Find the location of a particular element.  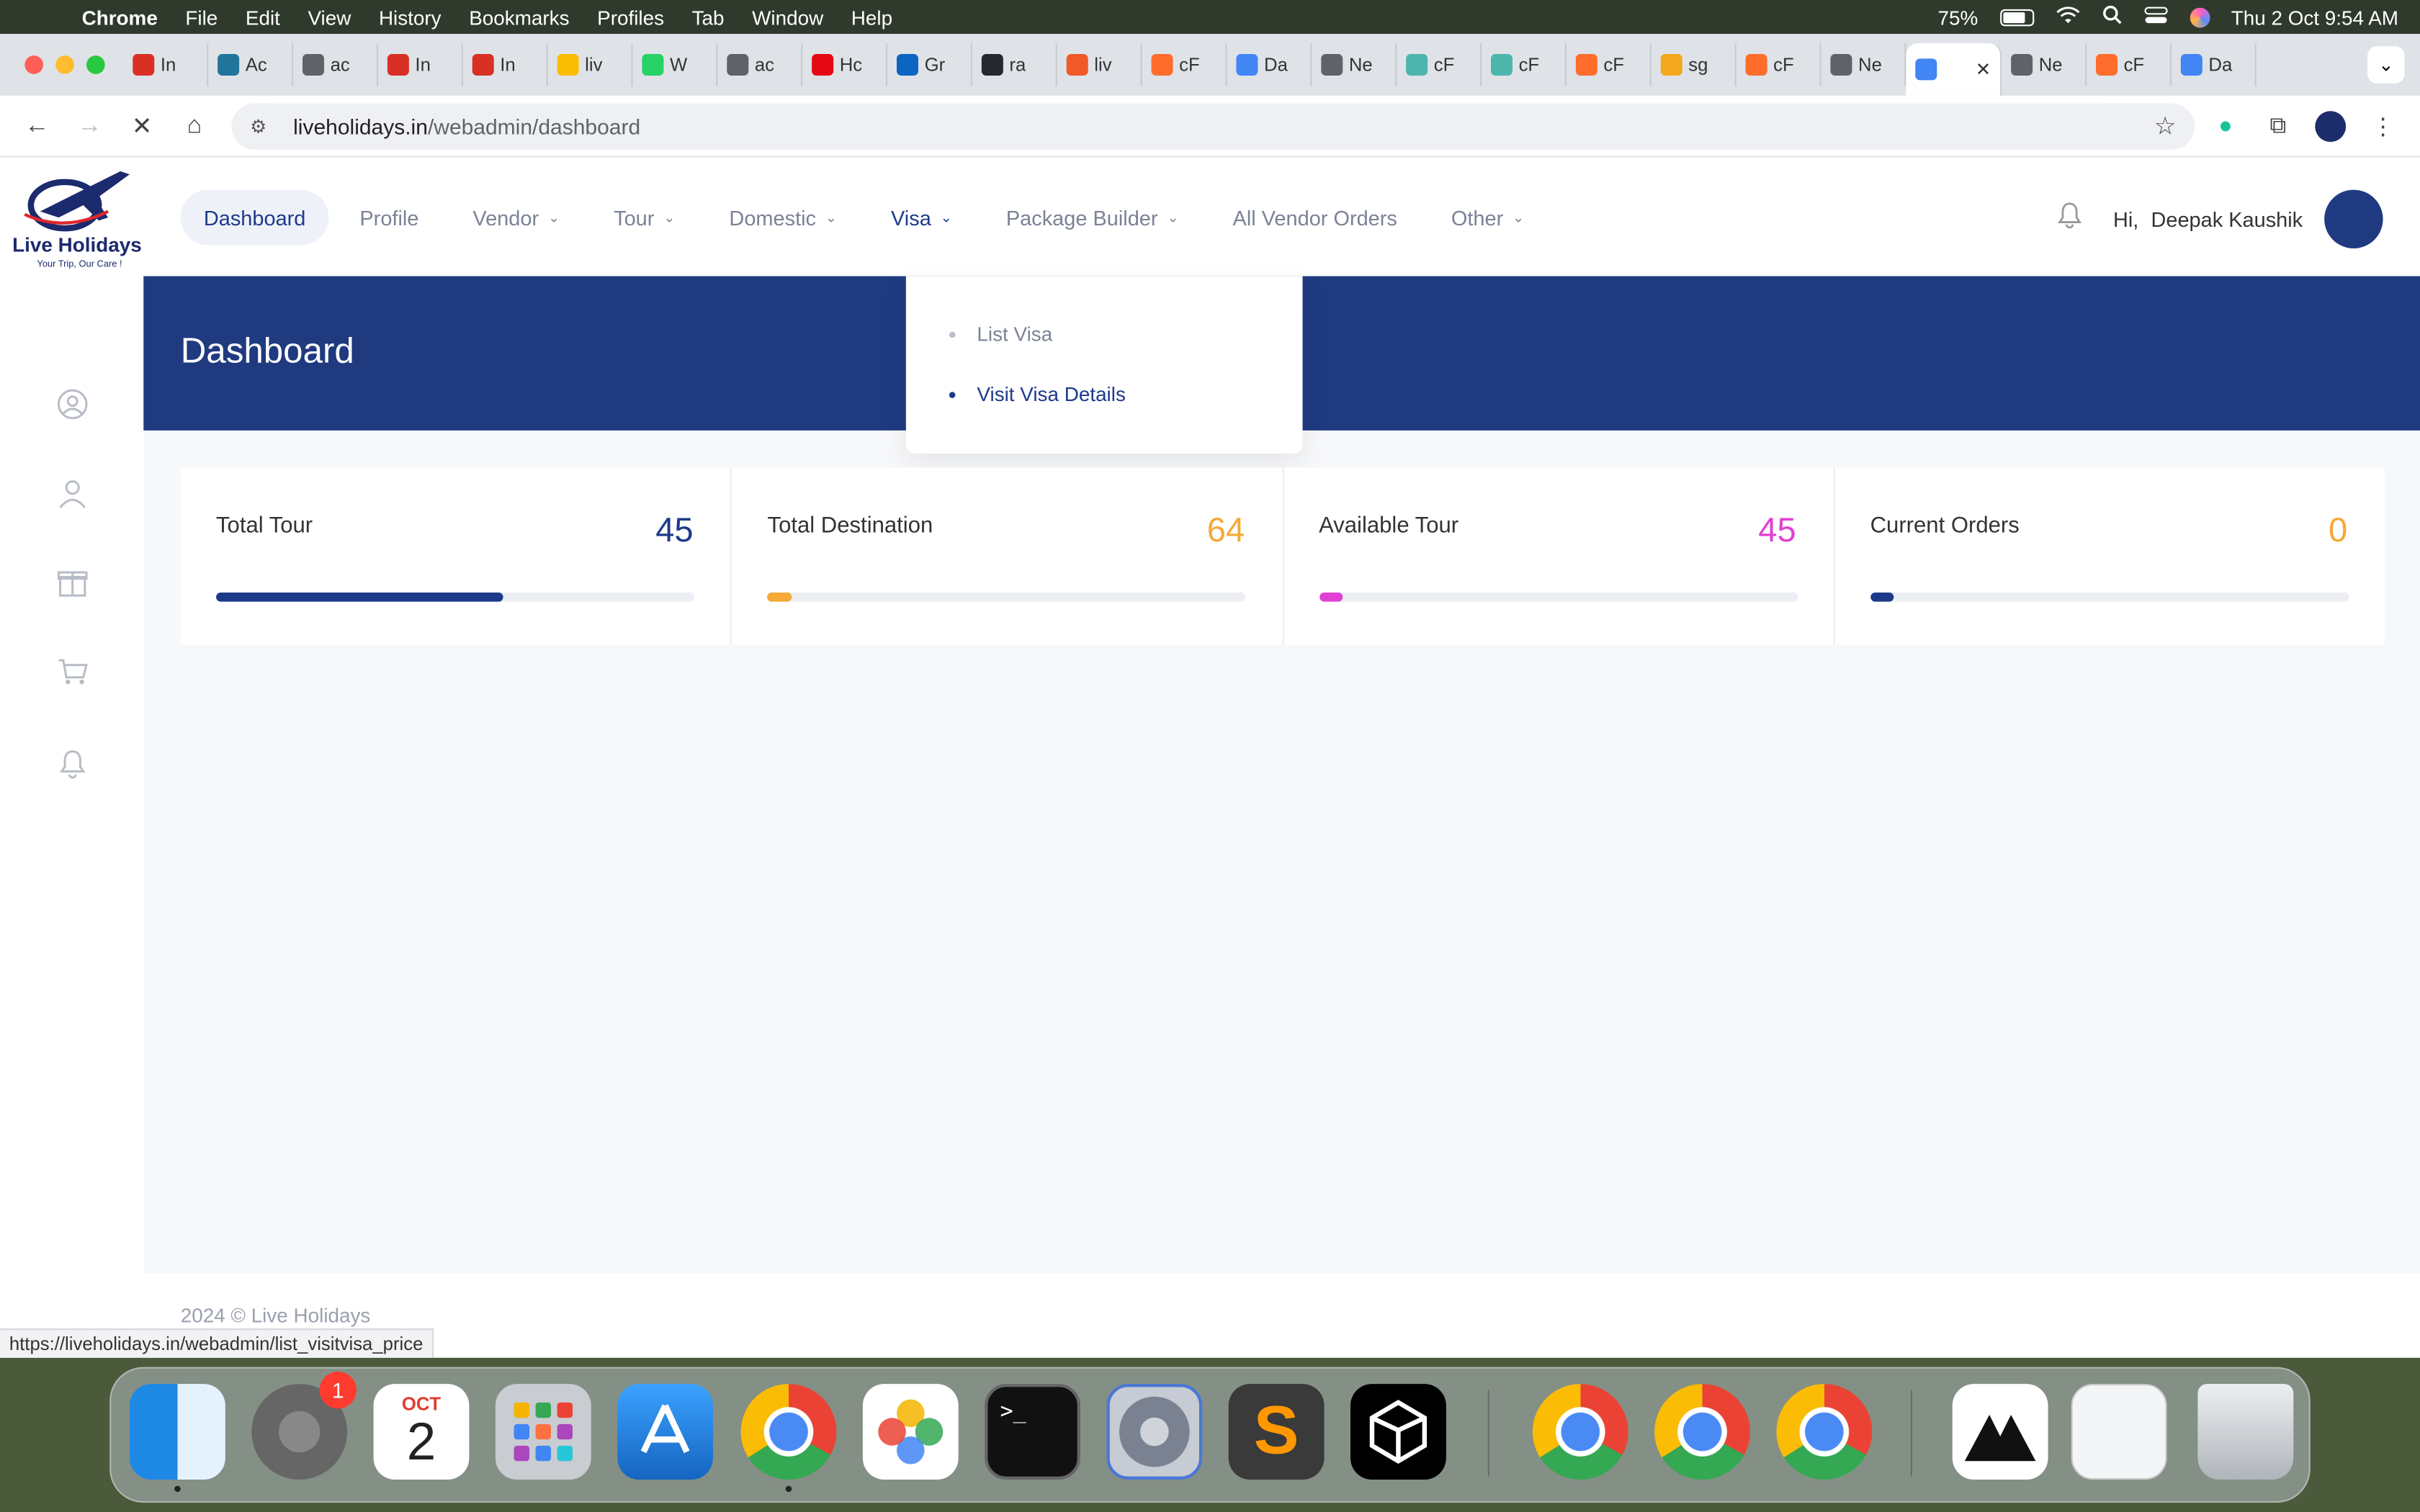

browser-tab: Hc is located at coordinates (845, 64).